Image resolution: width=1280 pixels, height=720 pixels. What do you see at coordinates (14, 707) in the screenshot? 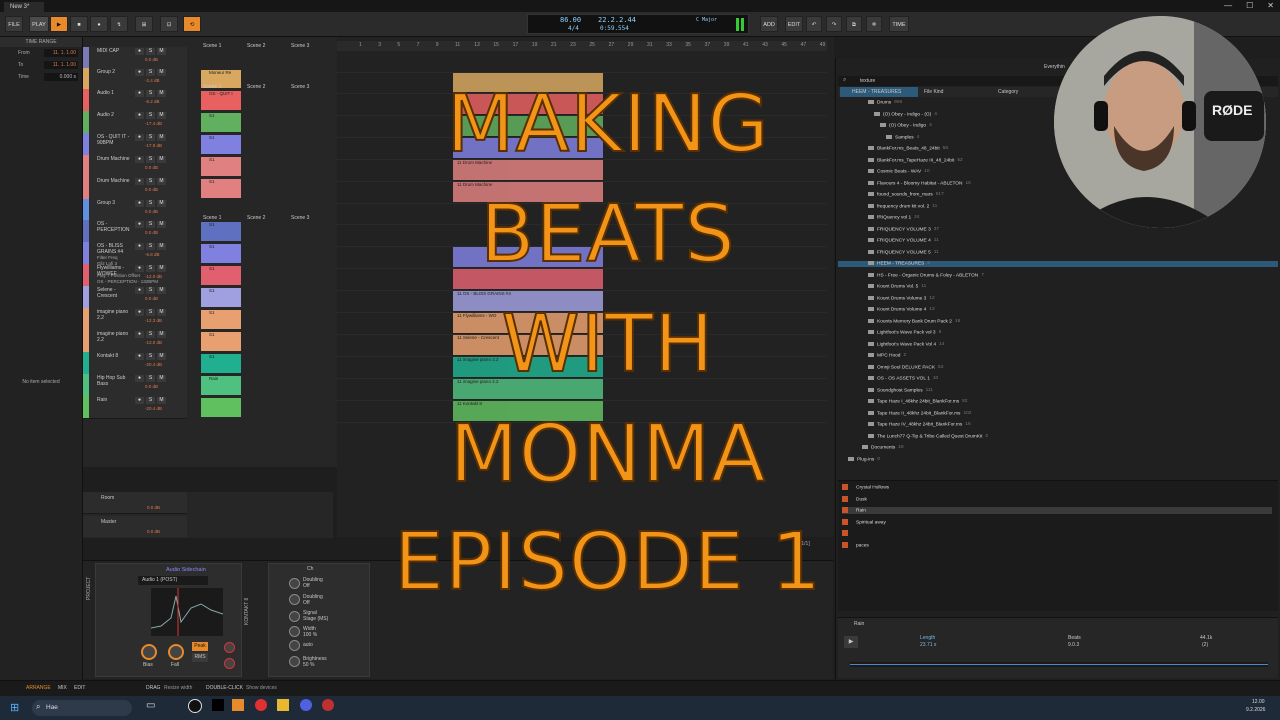
I see `start-icon: ⊞` at bounding box center [14, 707].